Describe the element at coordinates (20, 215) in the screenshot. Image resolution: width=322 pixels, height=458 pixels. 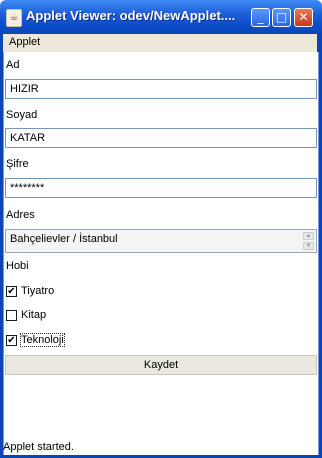
I see `adres-label: Adres` at that location.